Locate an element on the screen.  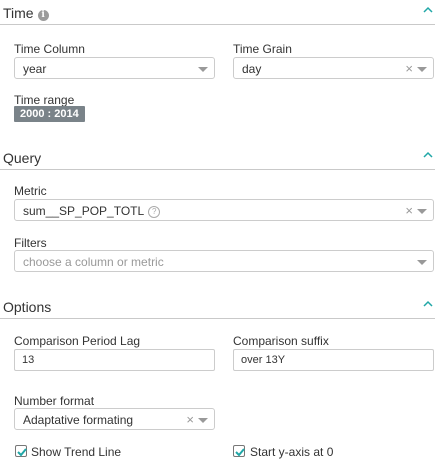
options-section-header: Options is located at coordinates (217, 306).